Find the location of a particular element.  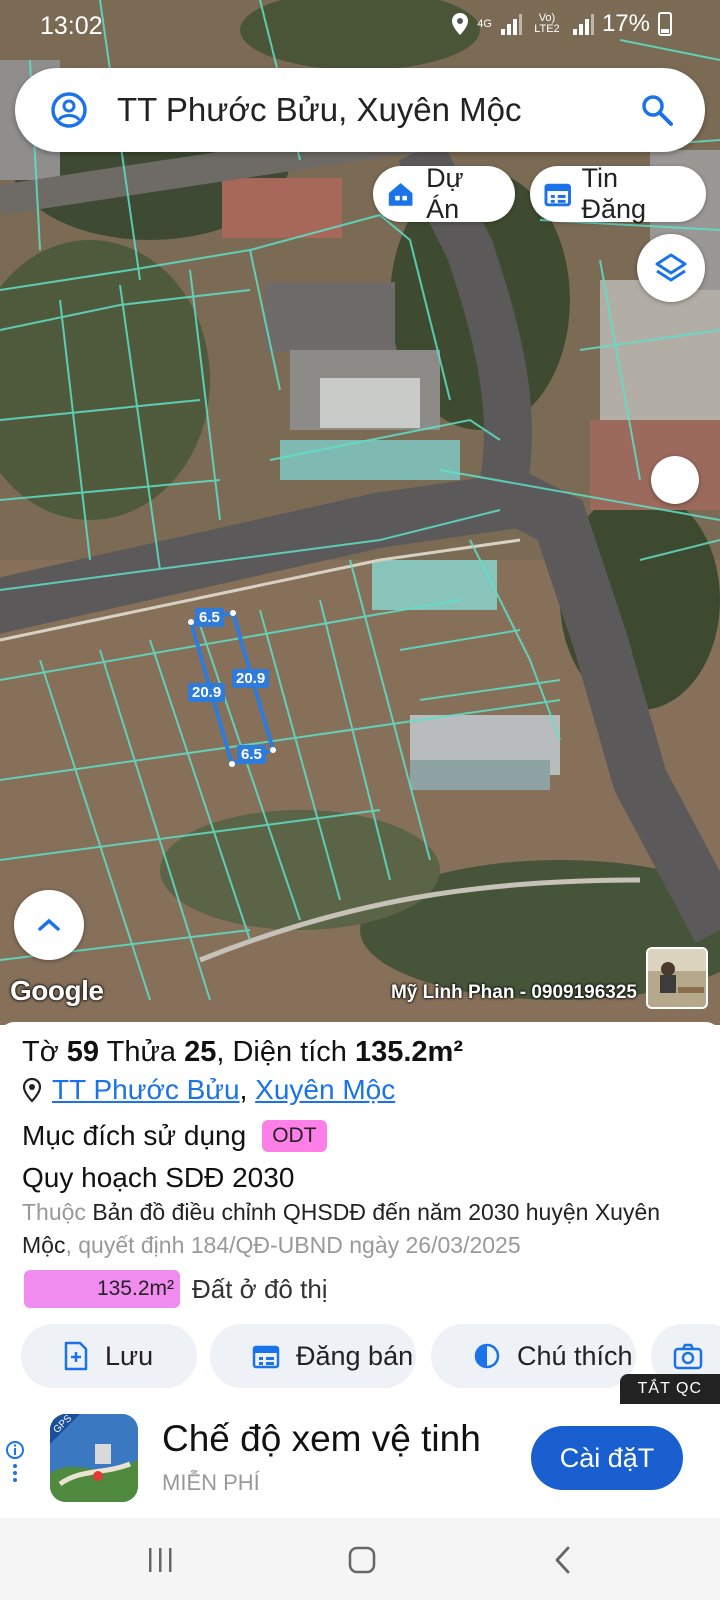

legend-button: Chú thích is located at coordinates (533, 1356).